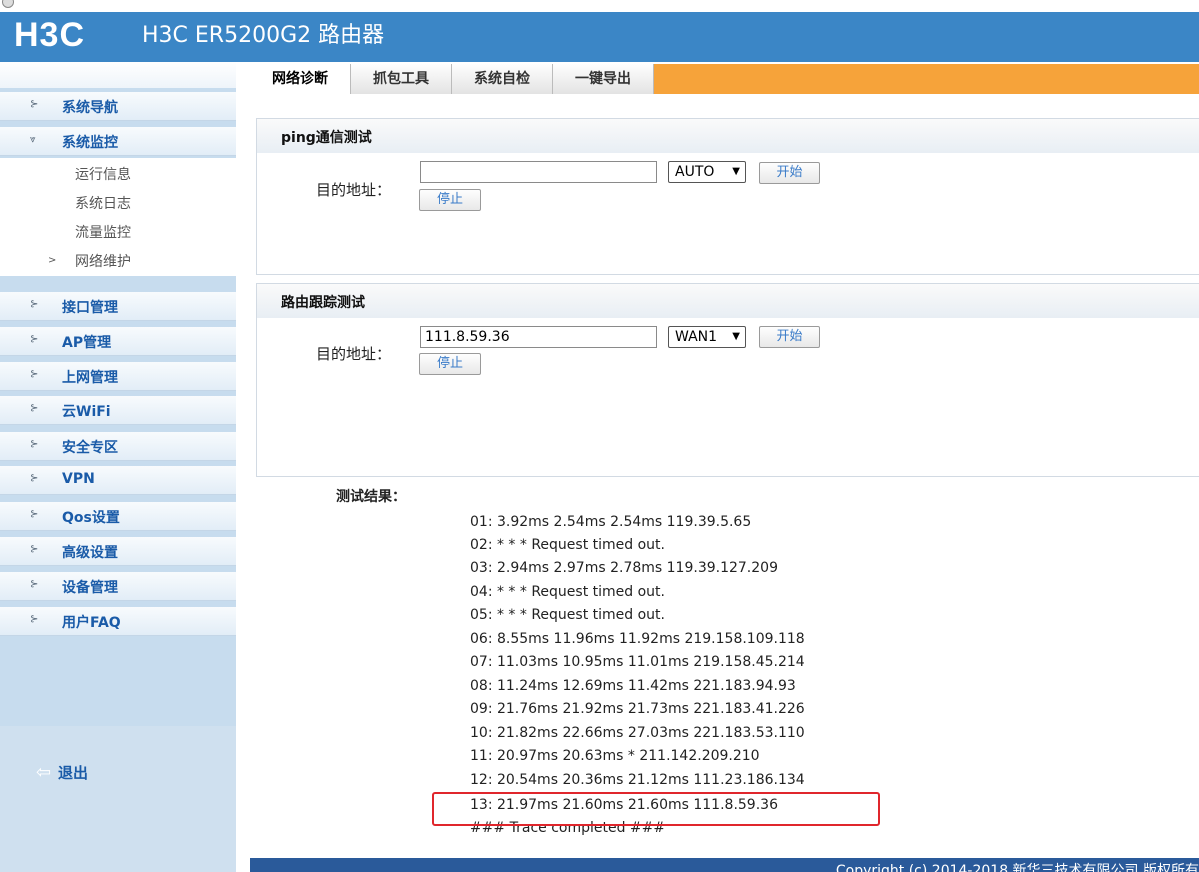 The image size is (1199, 872). Describe the element at coordinates (90, 308) in the screenshot. I see `sidebar-item-label: 接口管理` at that location.